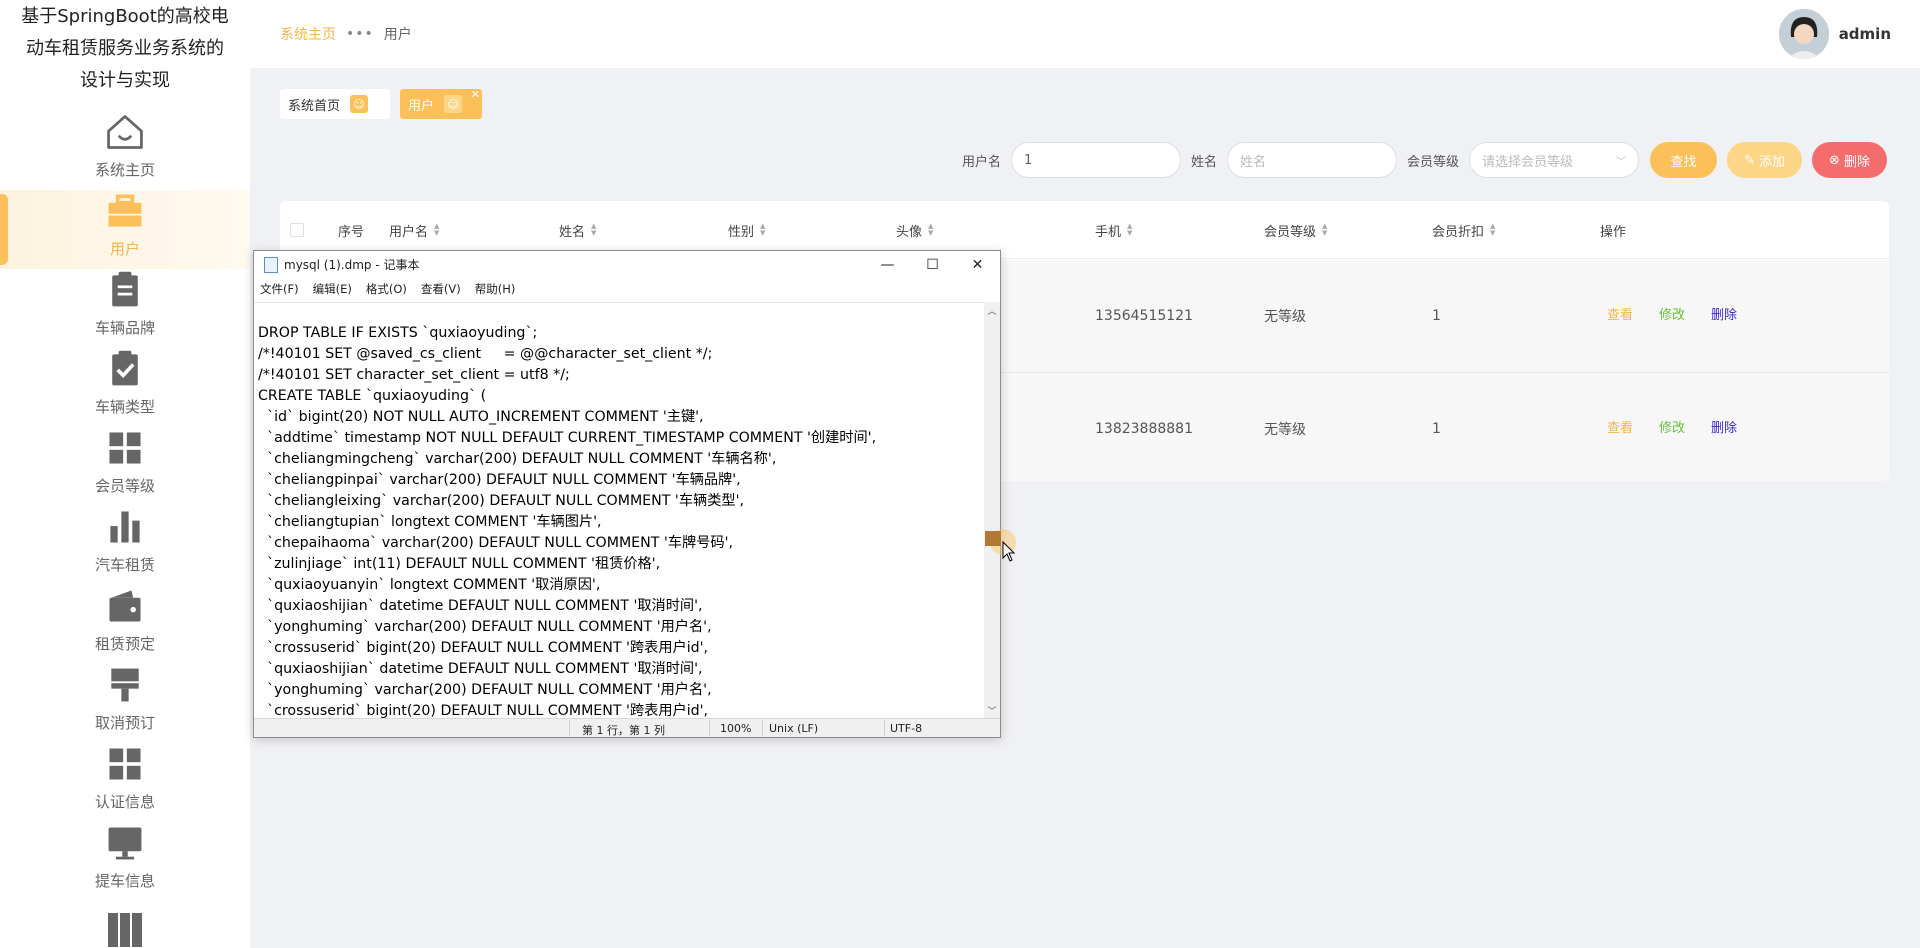  Describe the element at coordinates (441, 289) in the screenshot. I see `menu-view: 查看(V)` at that location.